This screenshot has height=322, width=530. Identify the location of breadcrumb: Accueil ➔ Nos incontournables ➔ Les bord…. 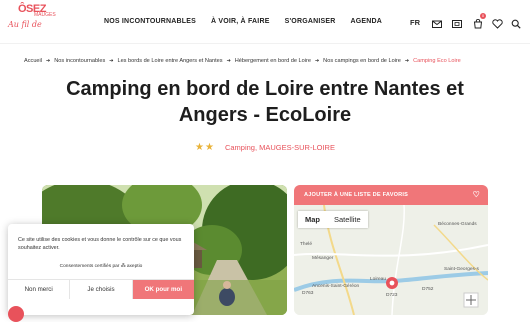
(242, 61).